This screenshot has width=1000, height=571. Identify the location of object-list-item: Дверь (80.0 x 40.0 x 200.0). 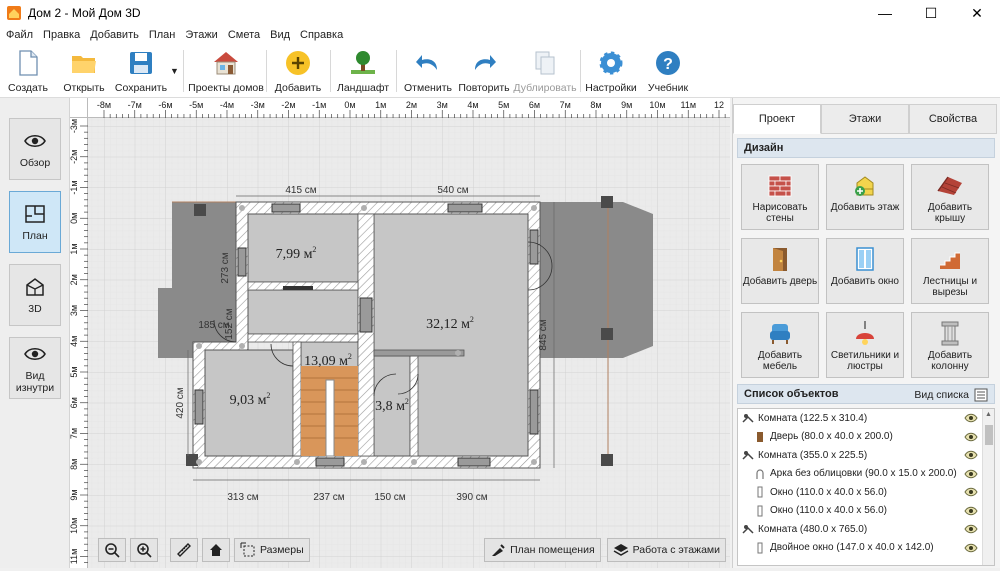
(866, 437).